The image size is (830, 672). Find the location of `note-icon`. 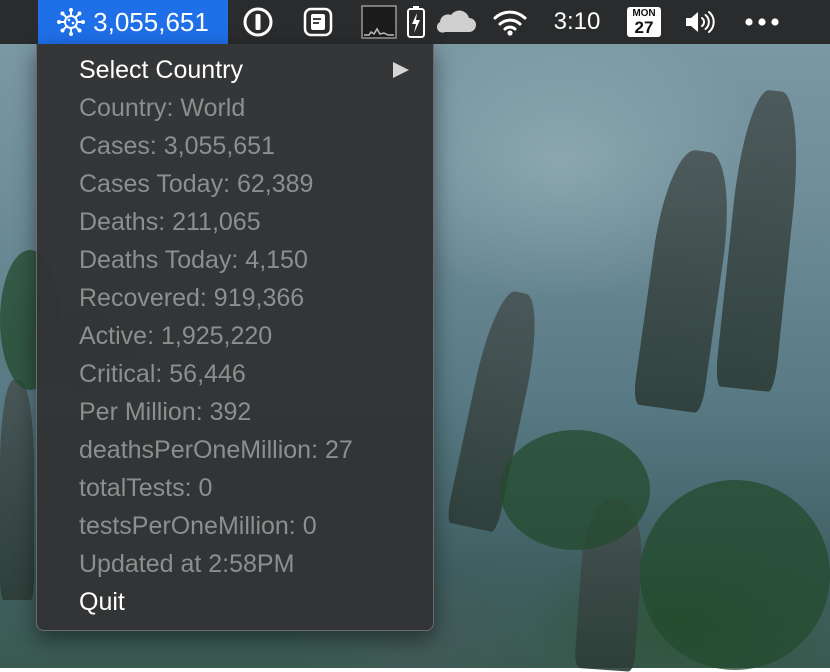

note-icon is located at coordinates (318, 22).